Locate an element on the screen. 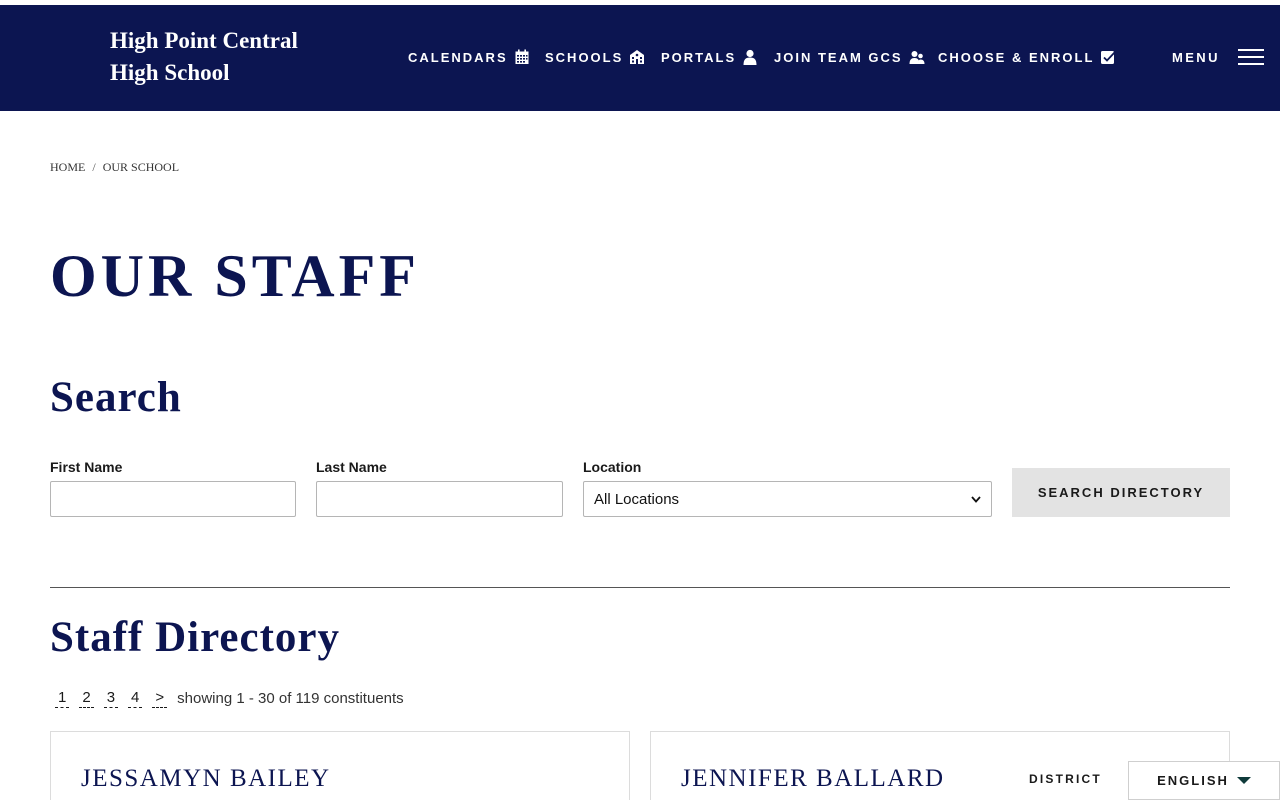  caret-down-icon is located at coordinates (1243, 780).